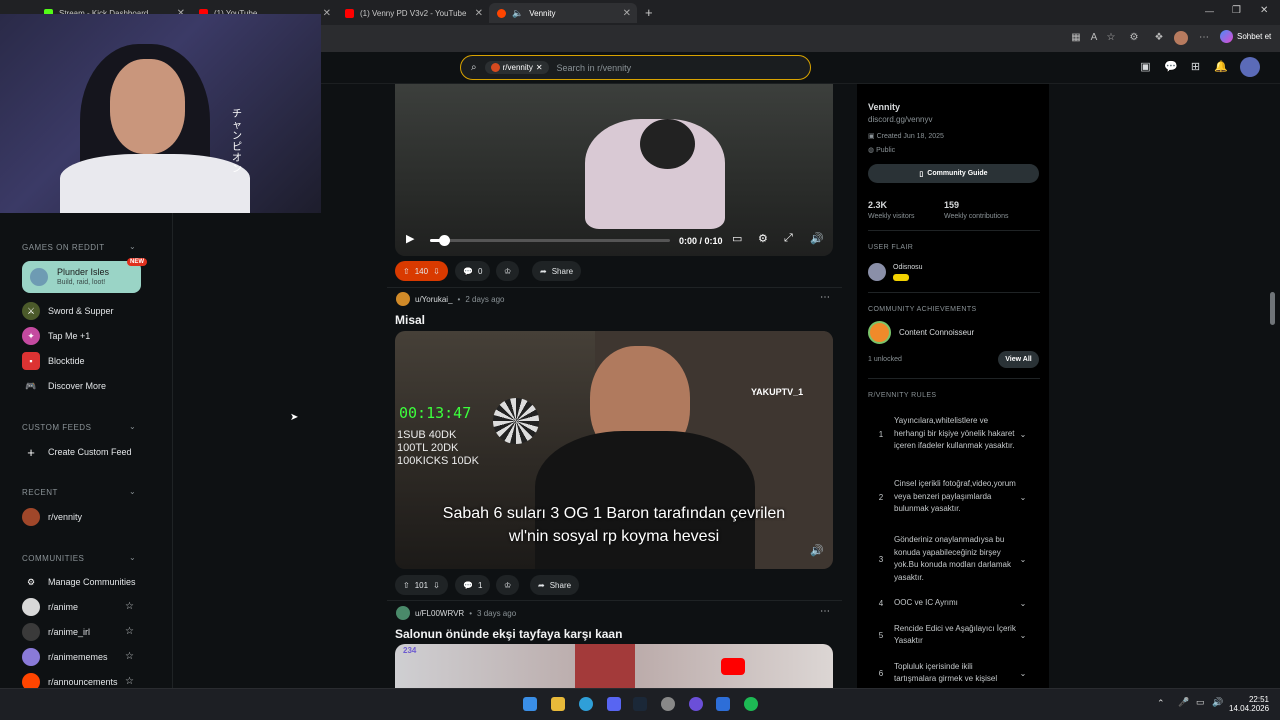  I want to click on community-item-anime: r/anime, so click(50, 607).